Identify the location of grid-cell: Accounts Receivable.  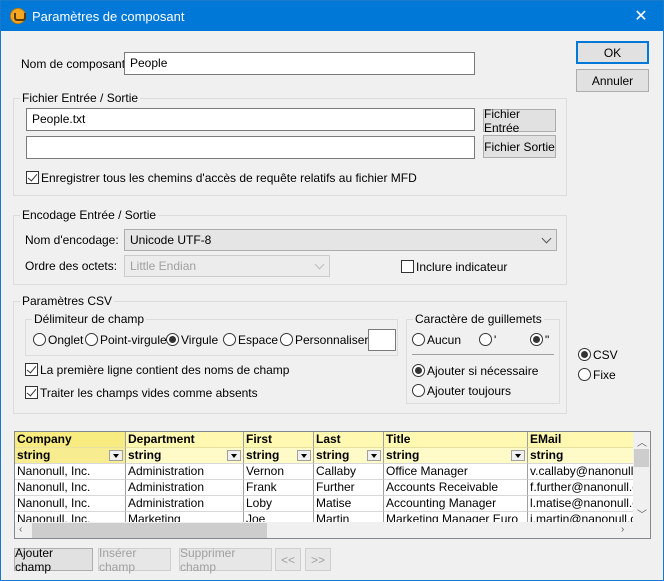
(456, 488).